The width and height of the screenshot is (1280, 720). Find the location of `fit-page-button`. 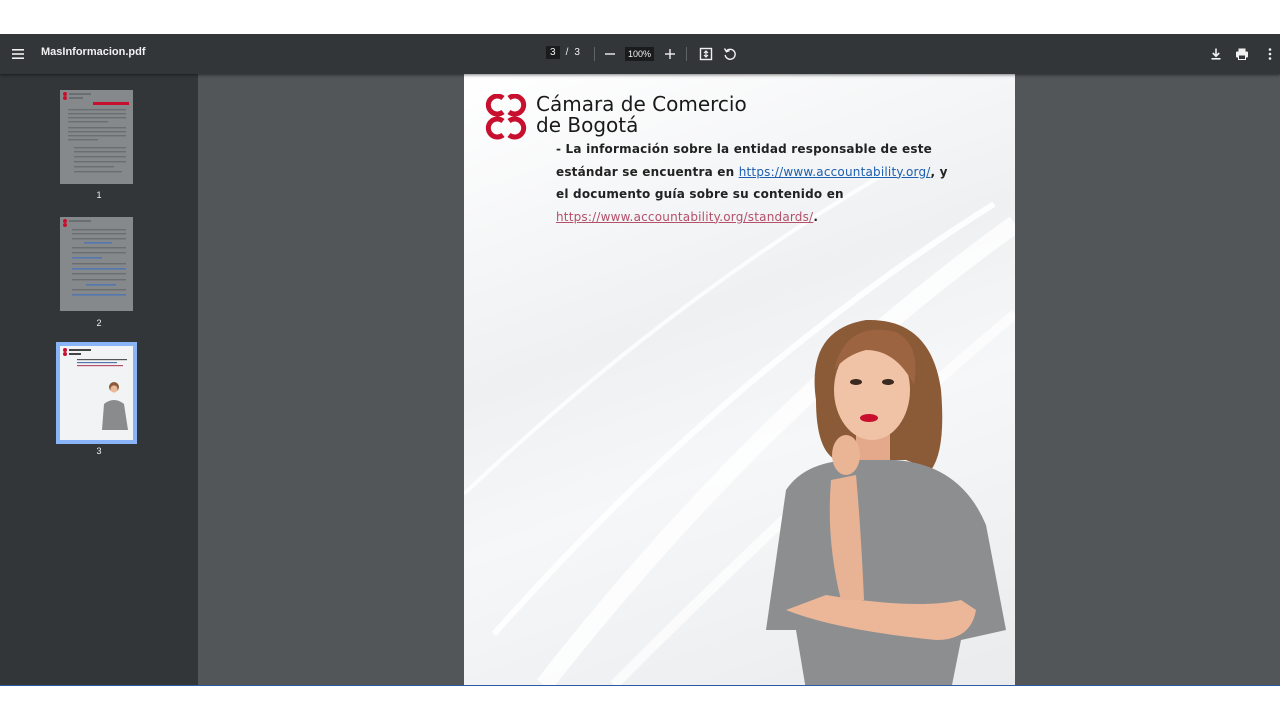

fit-page-button is located at coordinates (706, 54).